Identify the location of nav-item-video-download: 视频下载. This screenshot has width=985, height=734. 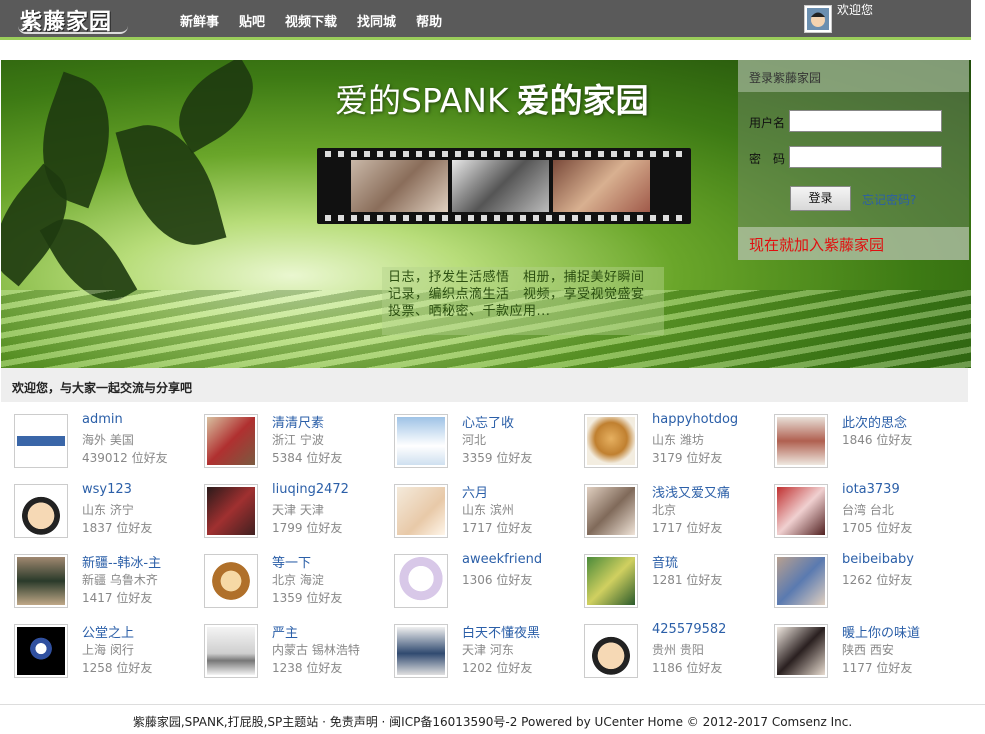
(311, 20).